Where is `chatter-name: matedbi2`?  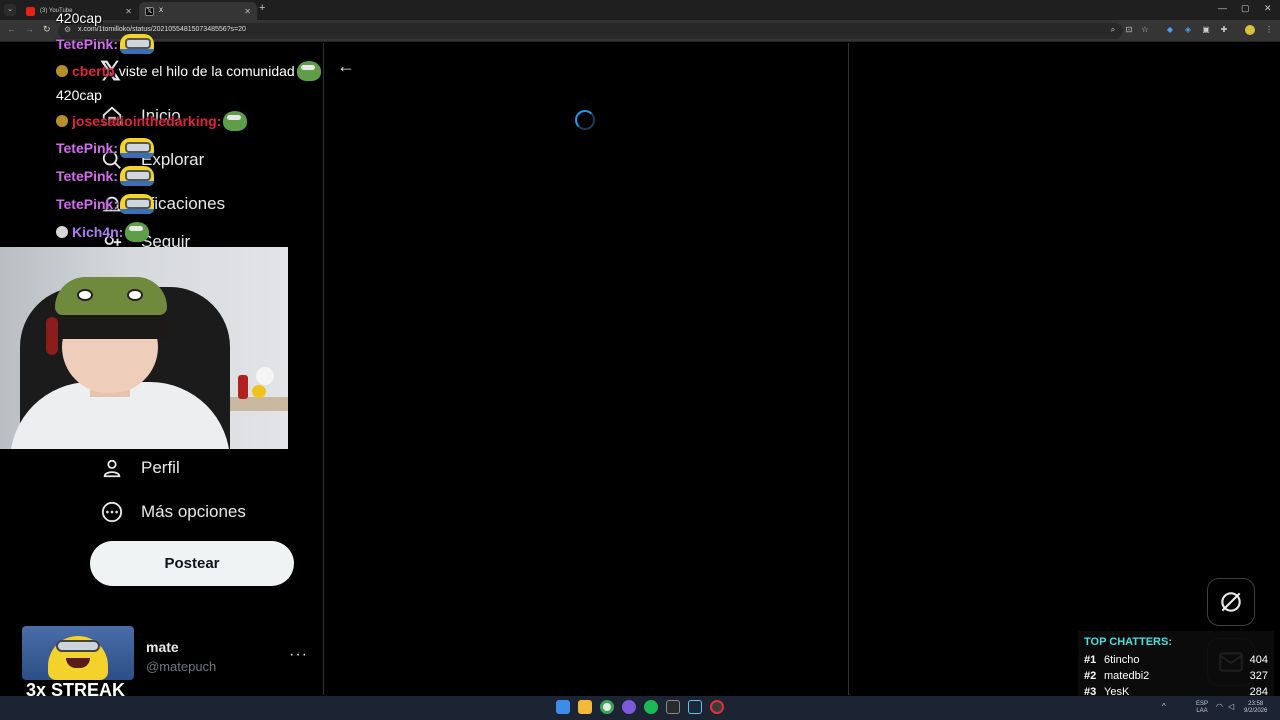
chatter-name: matedbi2 is located at coordinates (1127, 676).